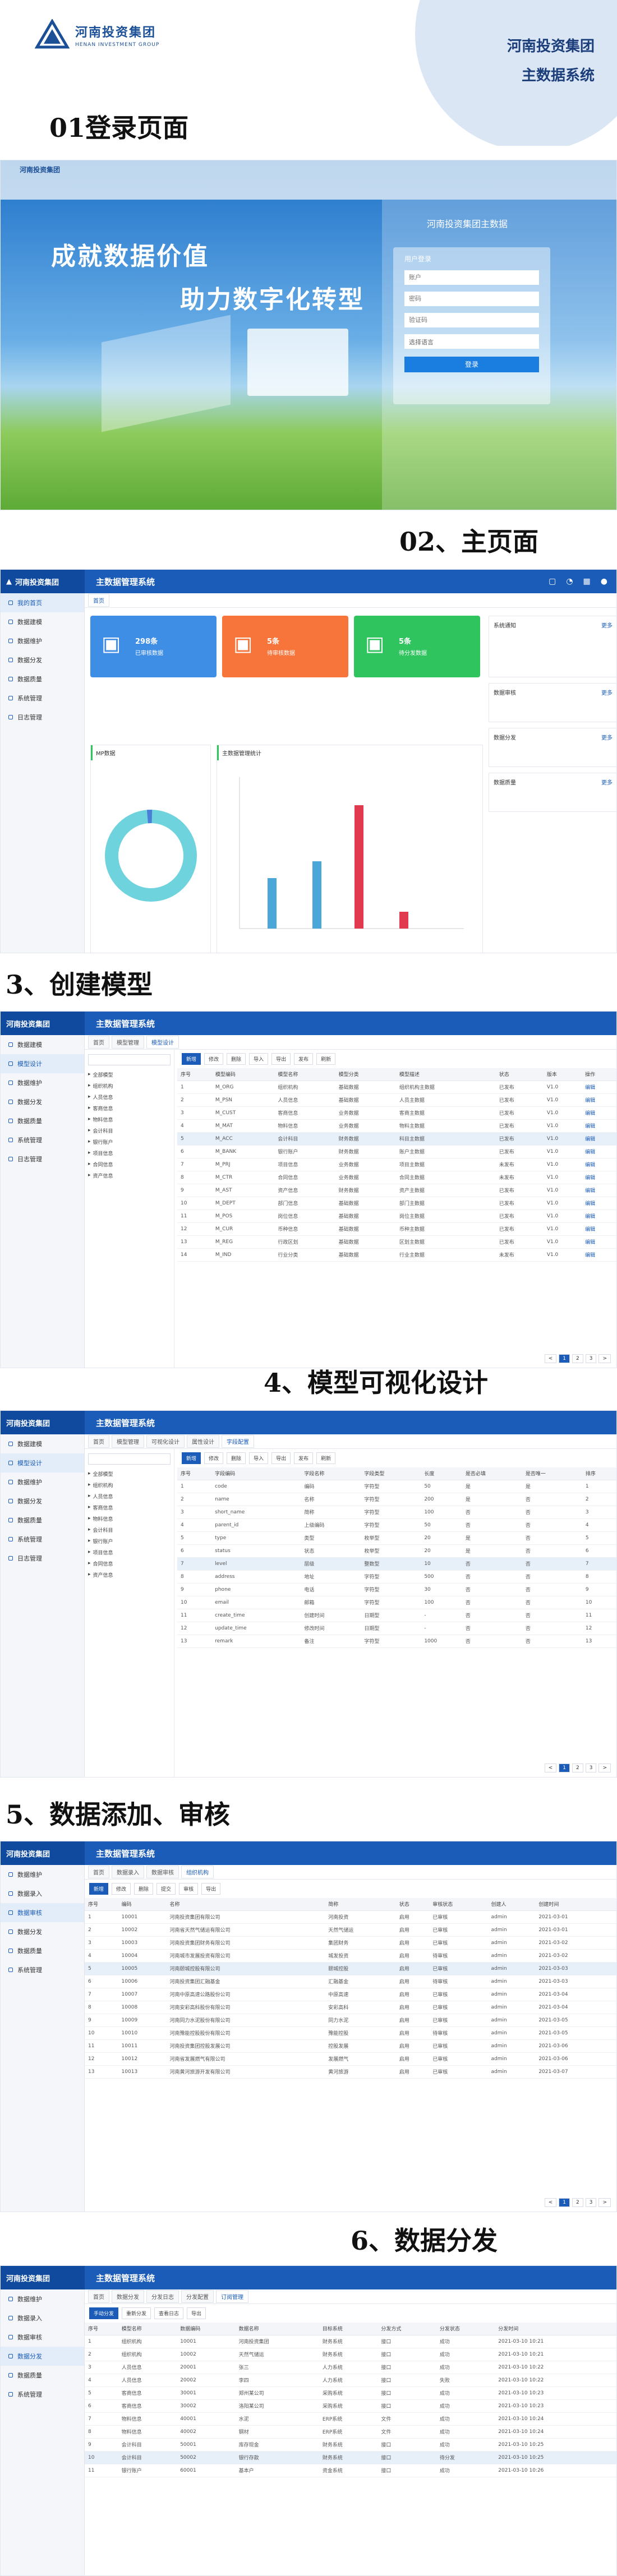  What do you see at coordinates (166, 1889) in the screenshot?
I see `toolbar-button: 提交` at bounding box center [166, 1889].